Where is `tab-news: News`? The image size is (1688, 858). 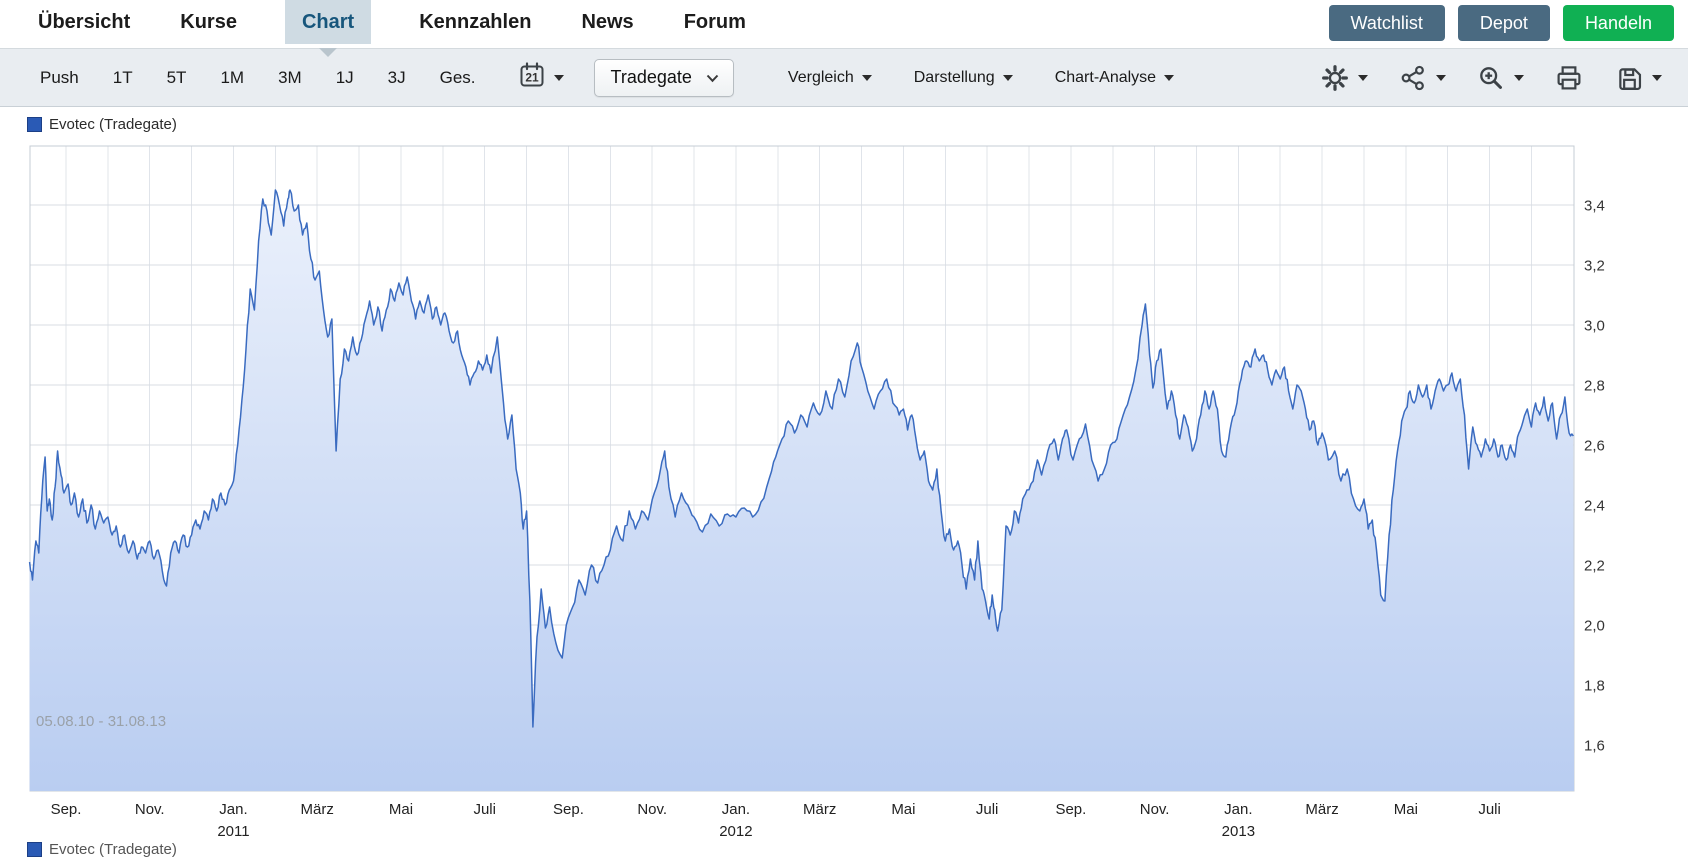
tab-news: News is located at coordinates (607, 22).